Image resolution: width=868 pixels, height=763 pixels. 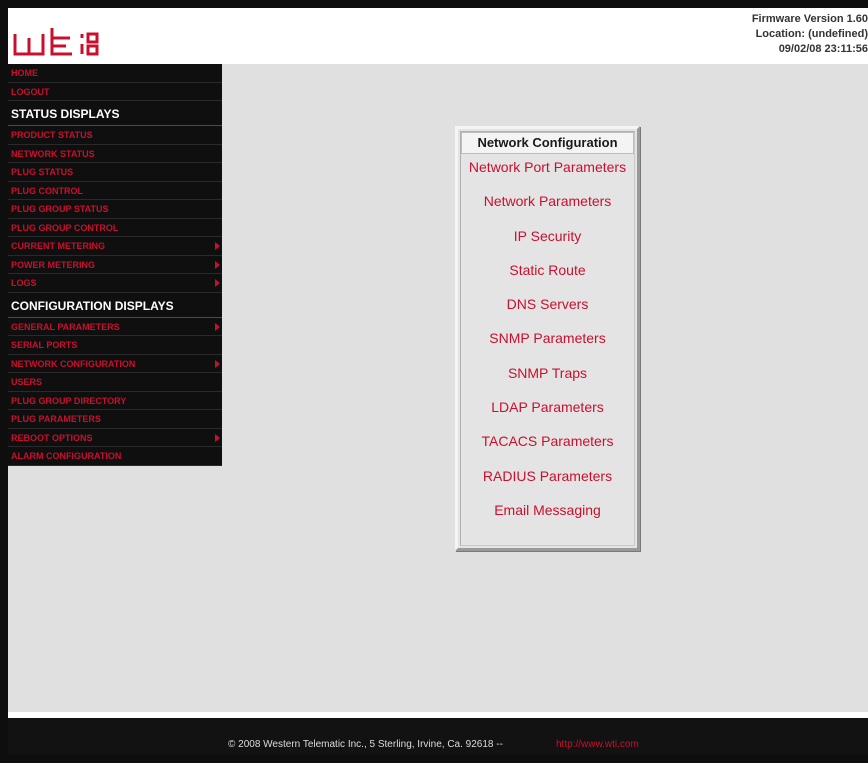 What do you see at coordinates (547, 373) in the screenshot?
I see `link-snmp-traps: SNMP Traps` at bounding box center [547, 373].